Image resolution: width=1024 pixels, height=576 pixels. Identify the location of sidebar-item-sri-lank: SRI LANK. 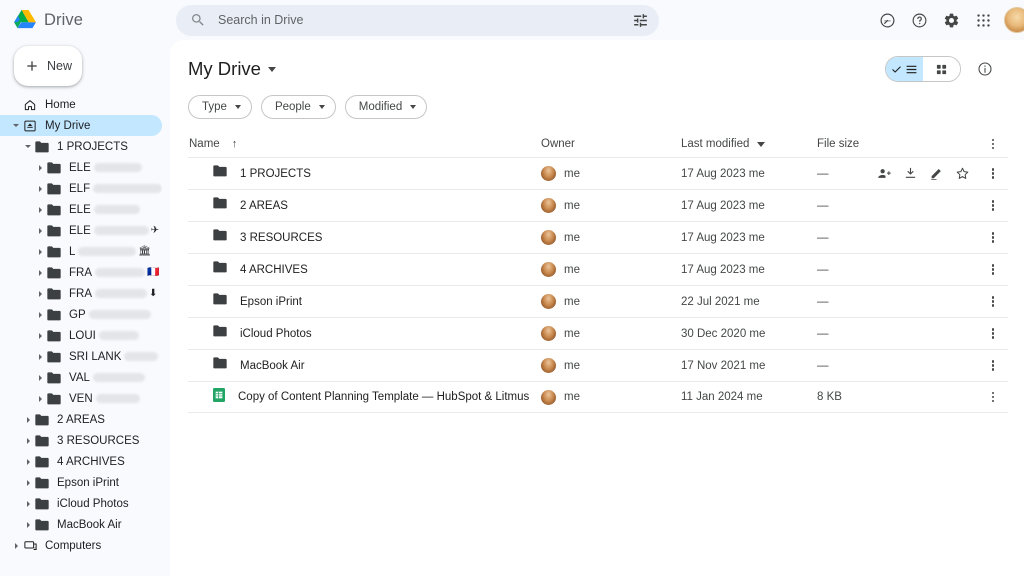
(81, 356).